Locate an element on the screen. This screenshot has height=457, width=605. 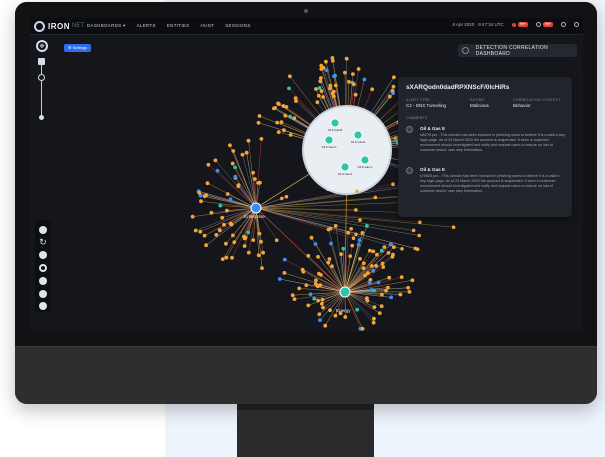
zoom-slider-handle is located at coordinates (41, 77).